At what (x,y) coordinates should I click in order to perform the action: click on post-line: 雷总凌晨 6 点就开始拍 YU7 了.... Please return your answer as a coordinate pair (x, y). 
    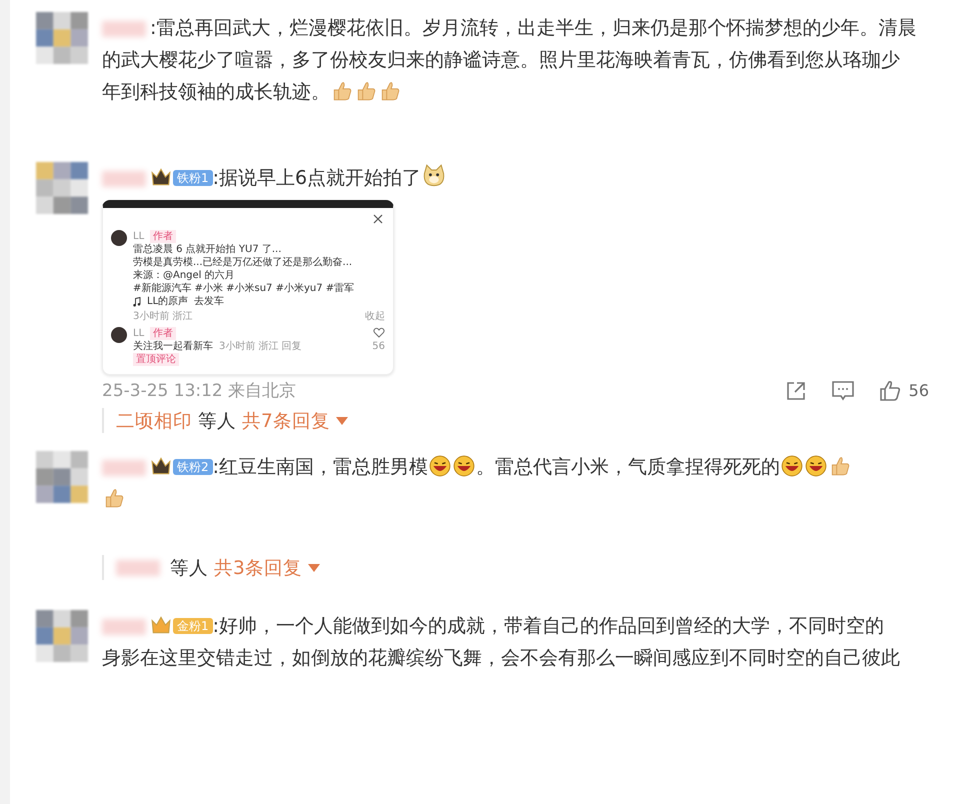
    Looking at the image, I should click on (207, 249).